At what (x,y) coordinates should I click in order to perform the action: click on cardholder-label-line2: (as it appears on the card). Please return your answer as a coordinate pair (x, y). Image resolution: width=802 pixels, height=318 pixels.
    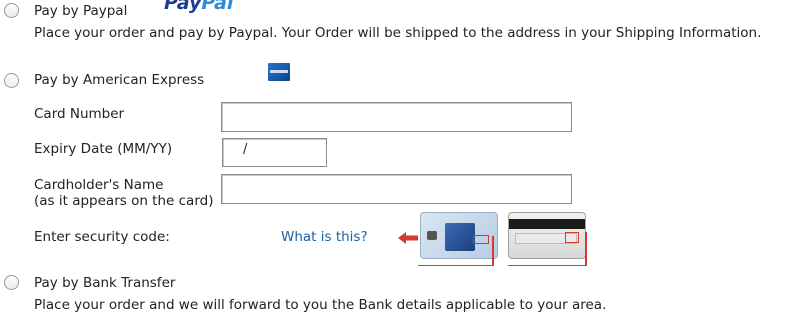
    Looking at the image, I should click on (124, 201).